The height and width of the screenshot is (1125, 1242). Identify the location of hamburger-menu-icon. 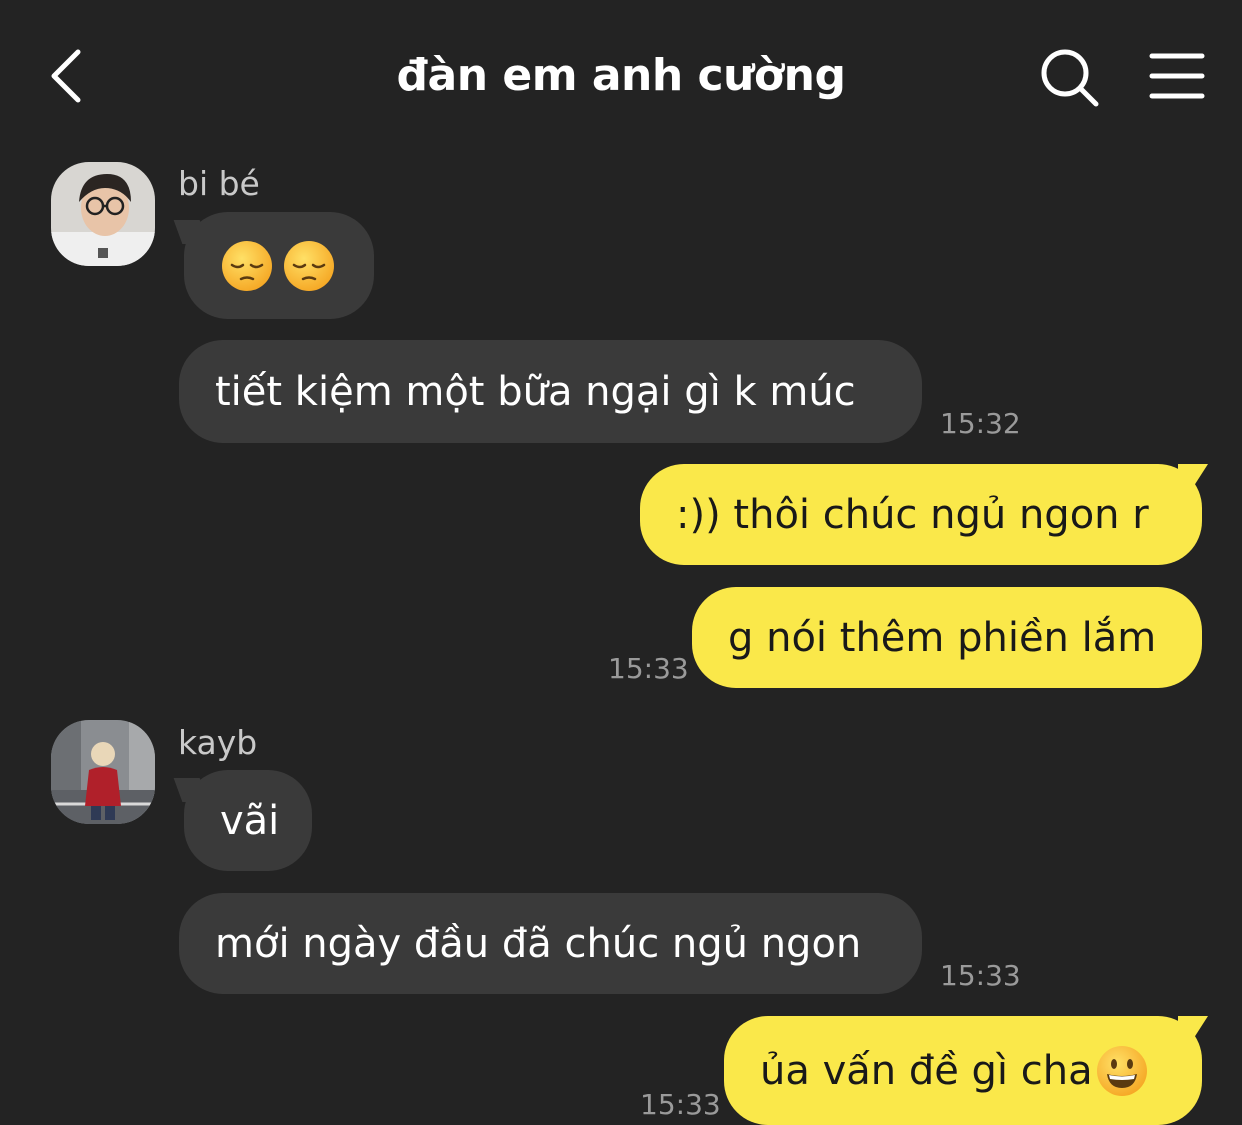
(1177, 76).